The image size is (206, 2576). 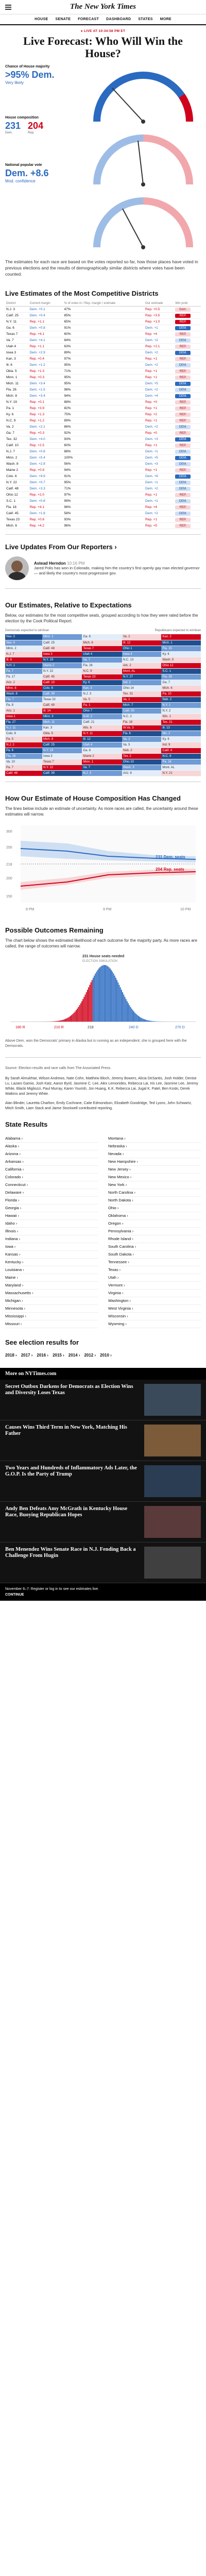 What do you see at coordinates (24, 637) in the screenshot?
I see `expectation-cell: Nev. 3` at bounding box center [24, 637].